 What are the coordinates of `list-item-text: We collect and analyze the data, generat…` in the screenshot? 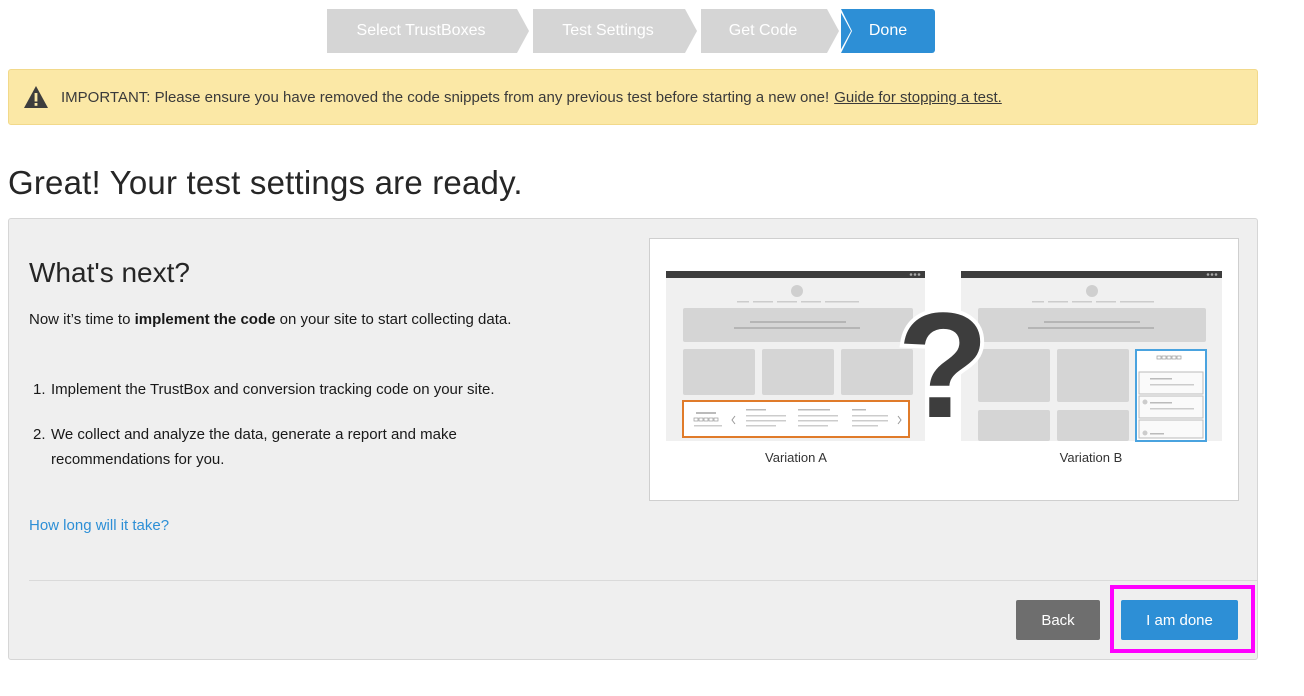 It's located at (254, 447).